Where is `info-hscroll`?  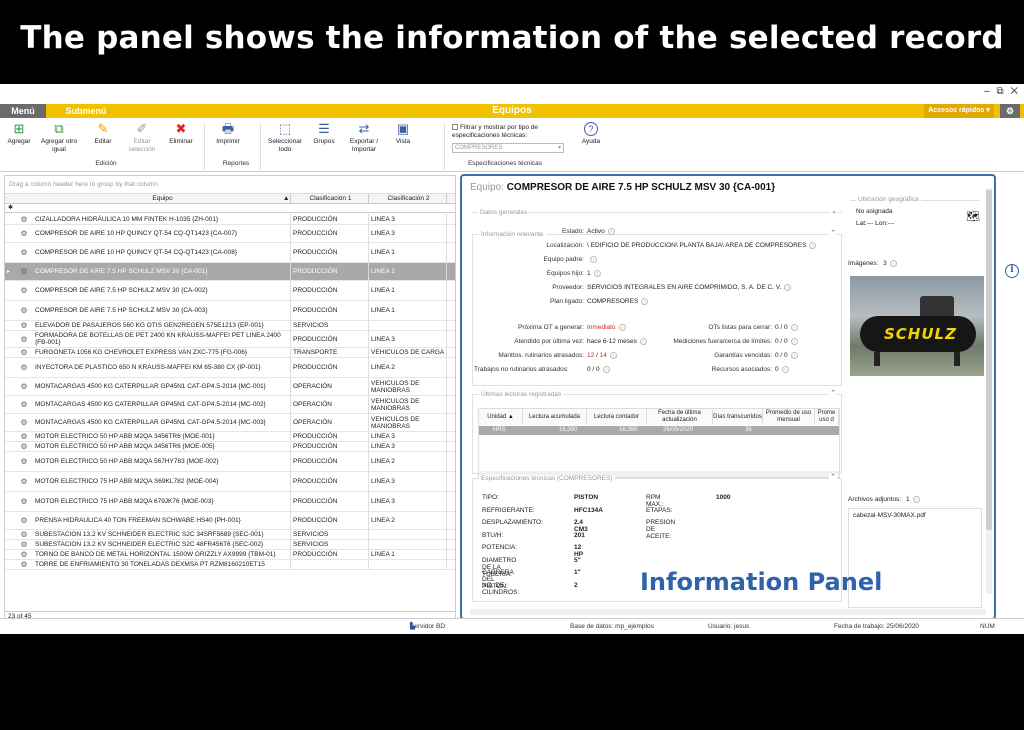 info-hscroll is located at coordinates (728, 612).